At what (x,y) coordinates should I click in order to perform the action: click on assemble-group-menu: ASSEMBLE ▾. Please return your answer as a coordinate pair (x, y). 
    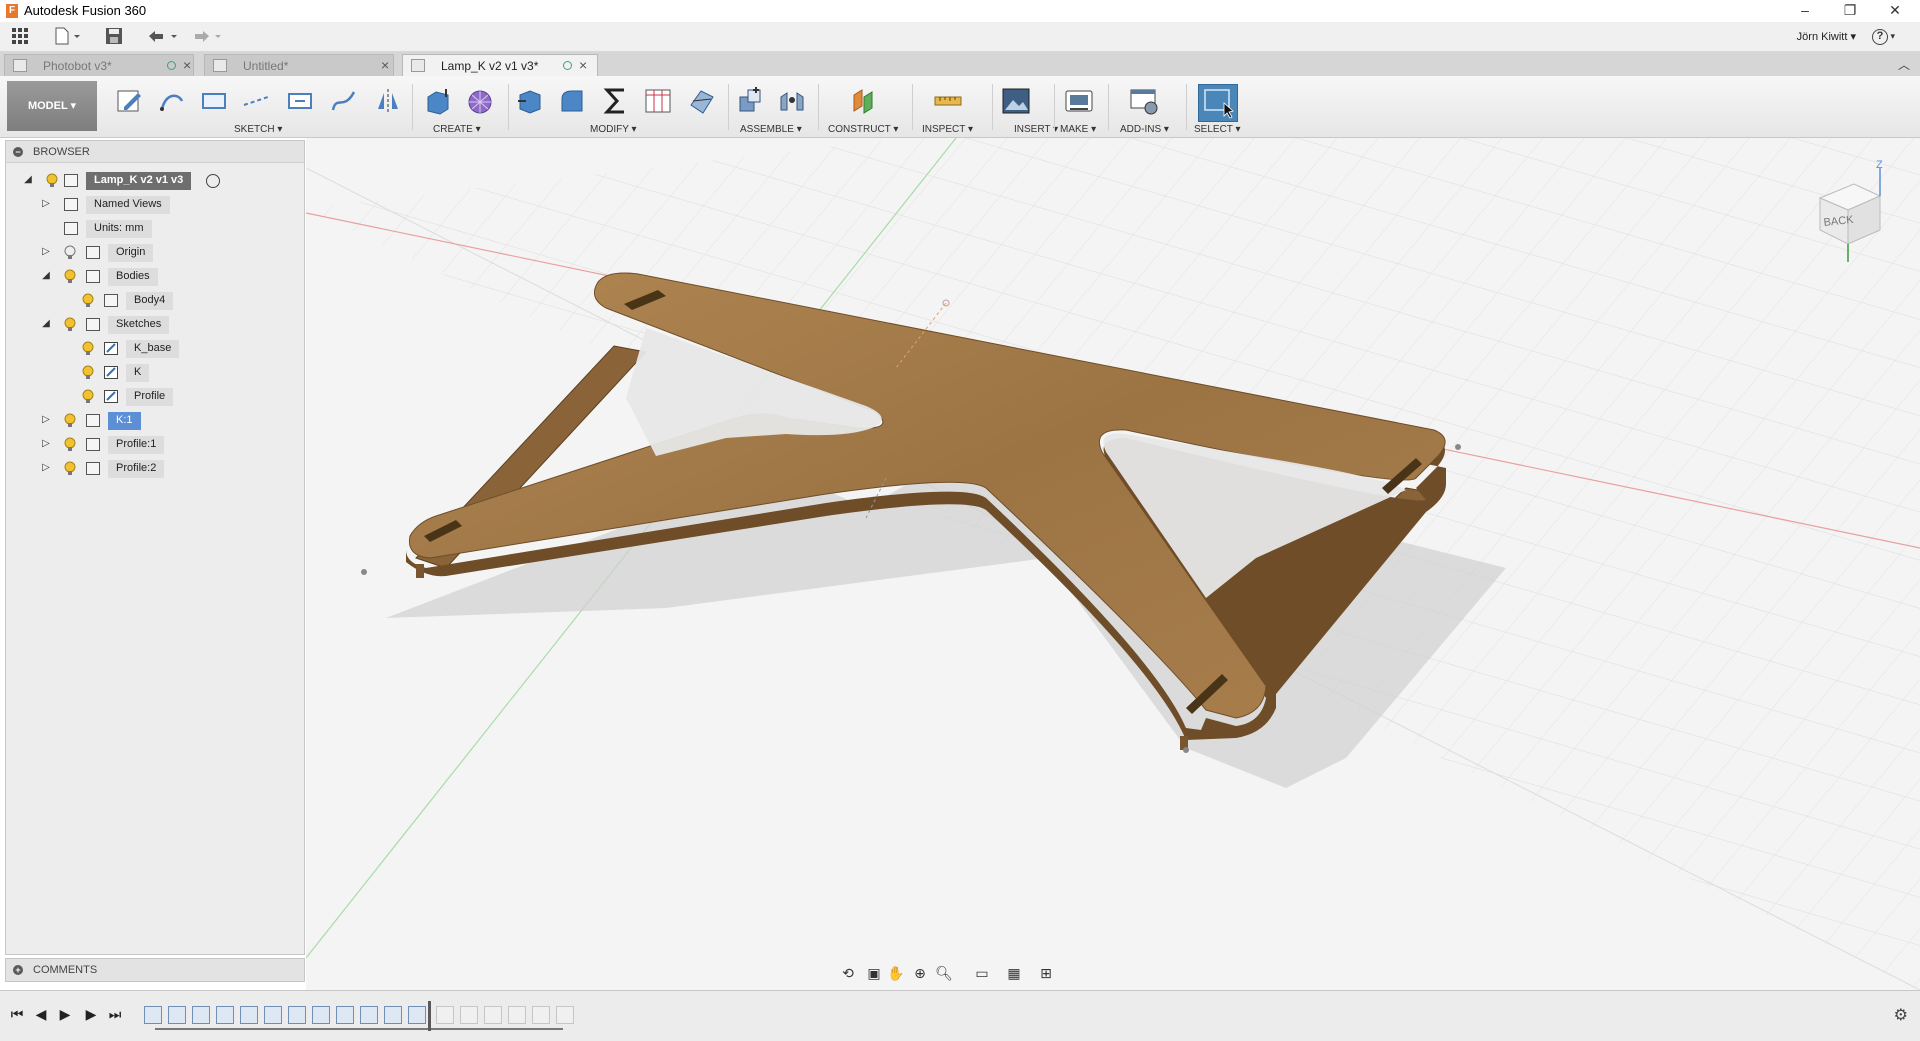
    Looking at the image, I should click on (771, 129).